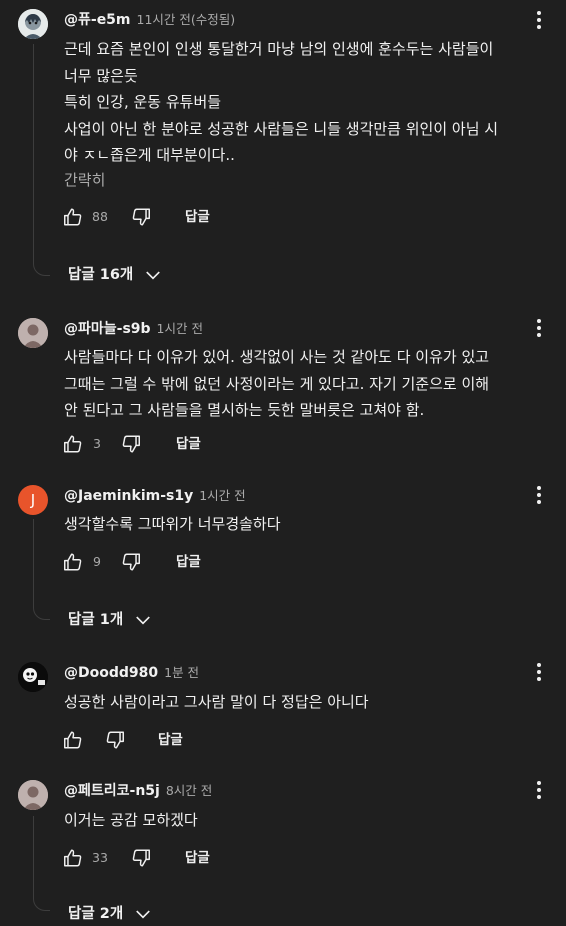 The image size is (566, 926). What do you see at coordinates (84, 180) in the screenshot?
I see `show-less-link: 간략히` at bounding box center [84, 180].